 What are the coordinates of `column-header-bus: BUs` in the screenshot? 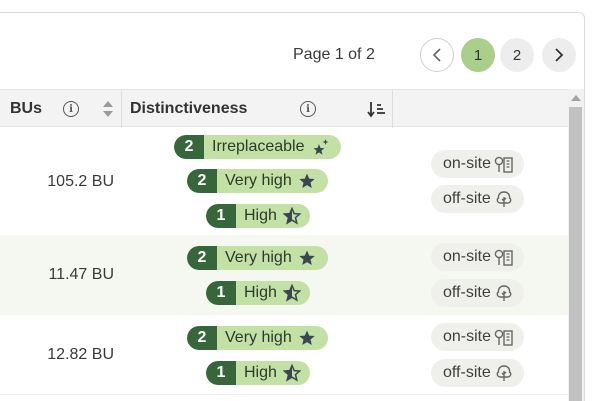 It's located at (26, 109).